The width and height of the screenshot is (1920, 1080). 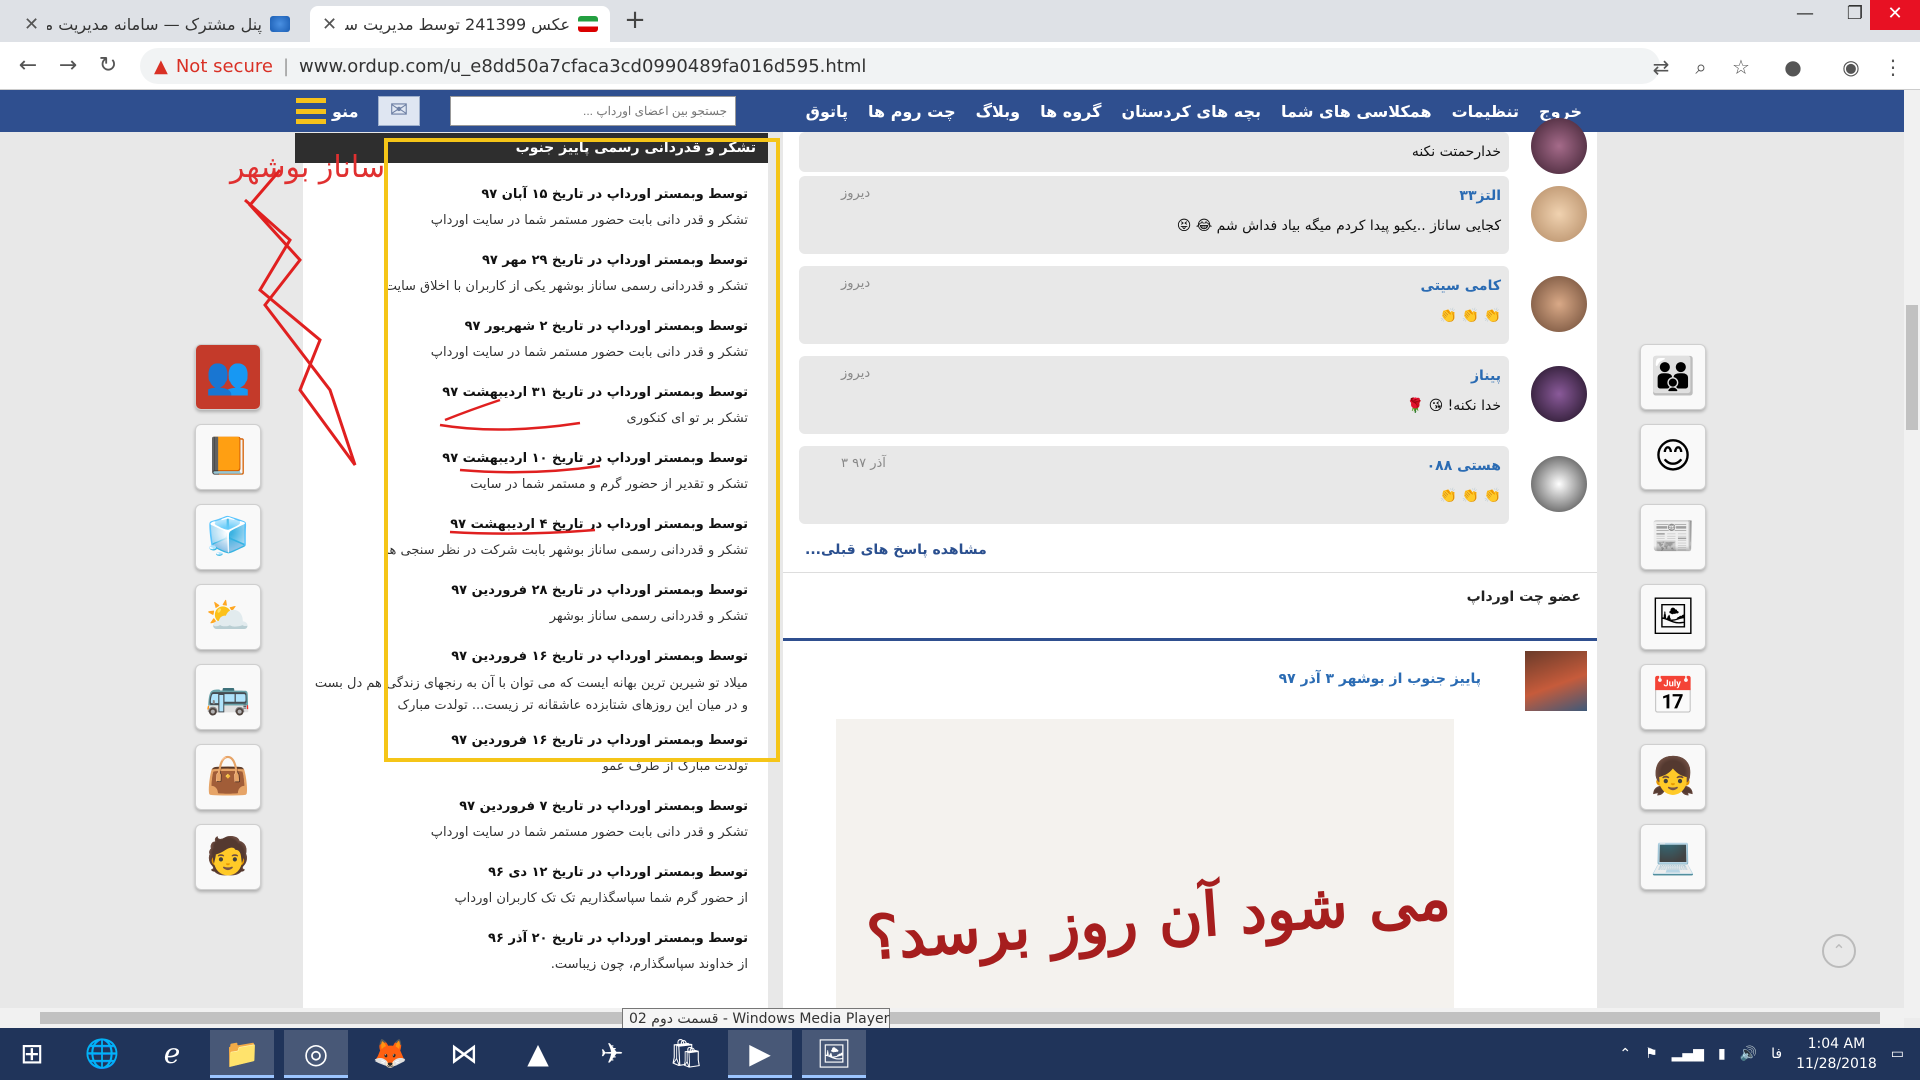 I want to click on nav-settings: تنظیمات, so click(x=1485, y=111).